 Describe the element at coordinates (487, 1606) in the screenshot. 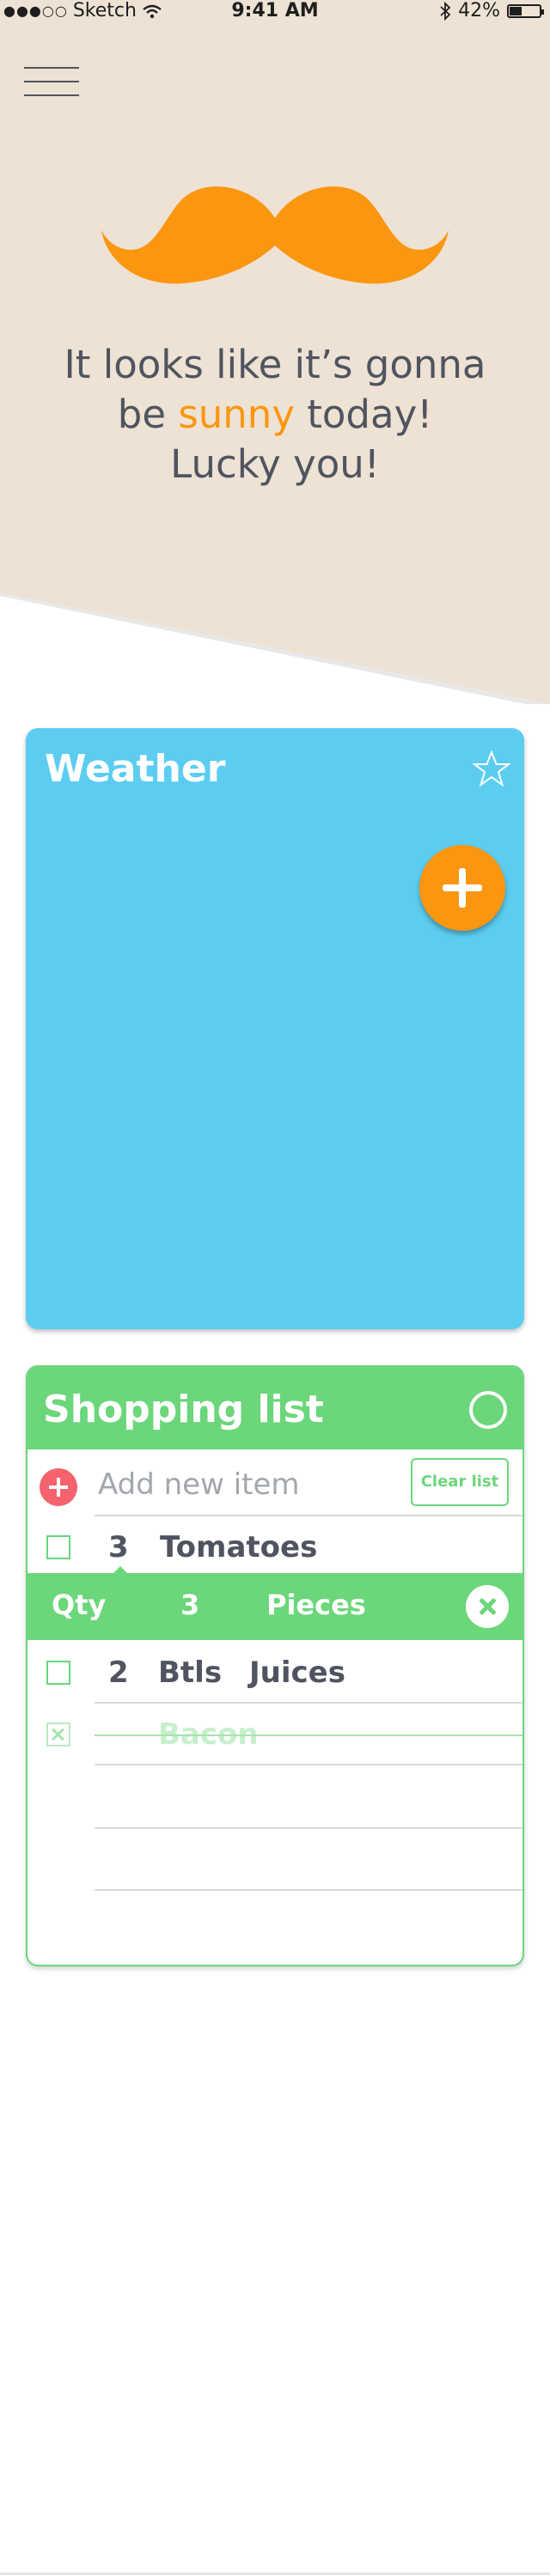

I see `close-qty-editor-button` at that location.